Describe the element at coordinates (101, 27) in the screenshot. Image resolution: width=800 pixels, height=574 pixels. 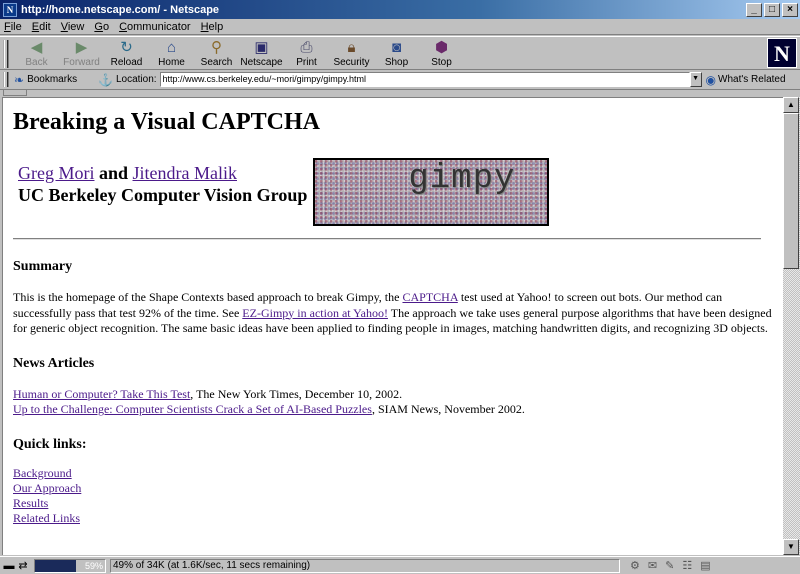
I see `menu-go: Go` at that location.